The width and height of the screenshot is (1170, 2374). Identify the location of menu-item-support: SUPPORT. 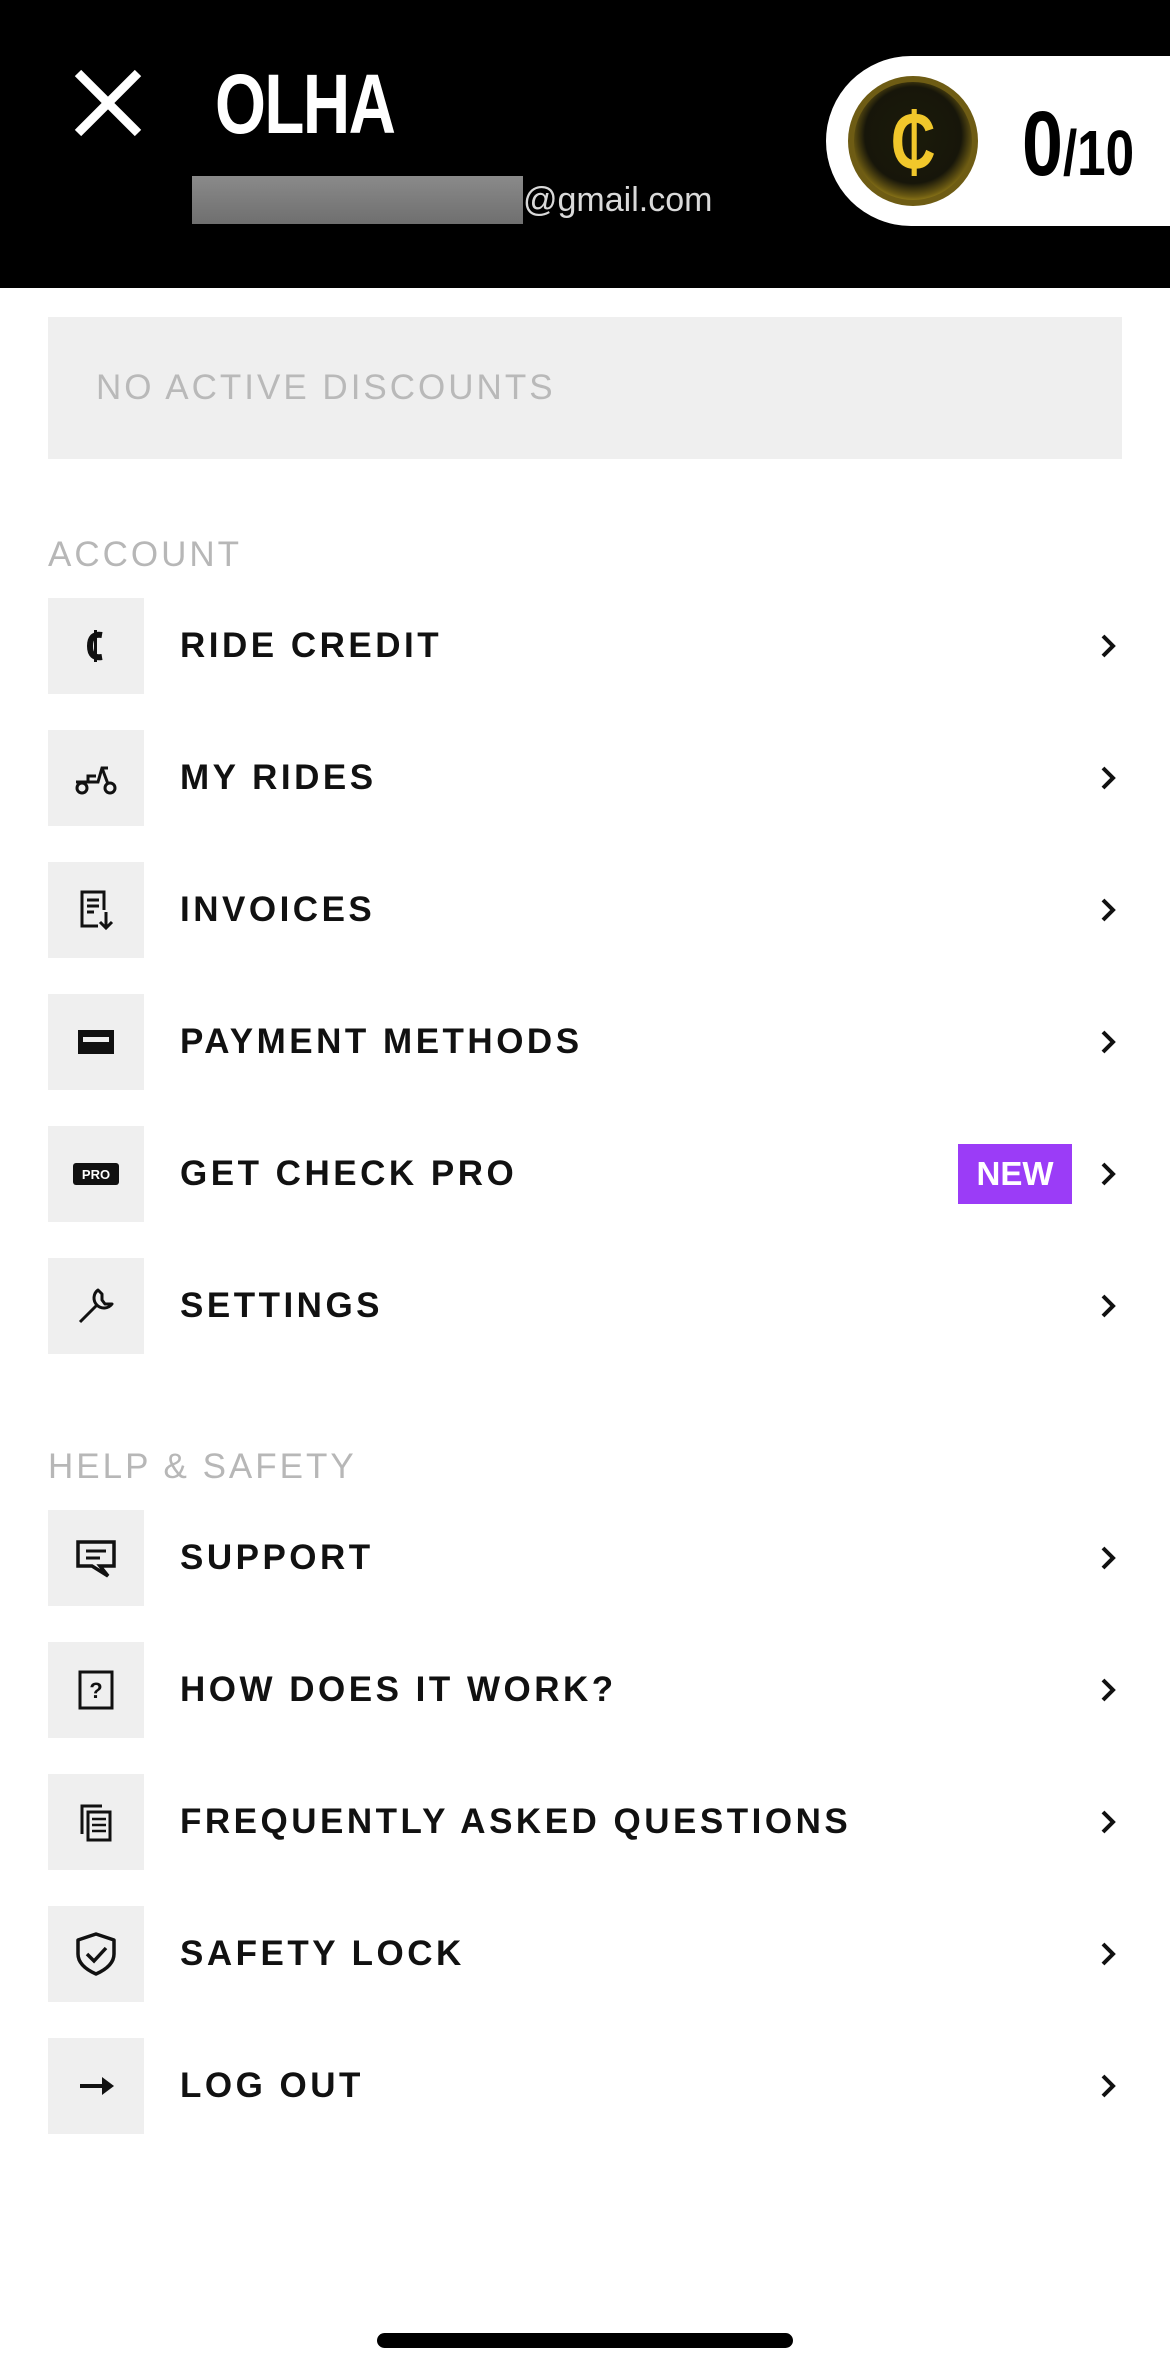
(585, 1558).